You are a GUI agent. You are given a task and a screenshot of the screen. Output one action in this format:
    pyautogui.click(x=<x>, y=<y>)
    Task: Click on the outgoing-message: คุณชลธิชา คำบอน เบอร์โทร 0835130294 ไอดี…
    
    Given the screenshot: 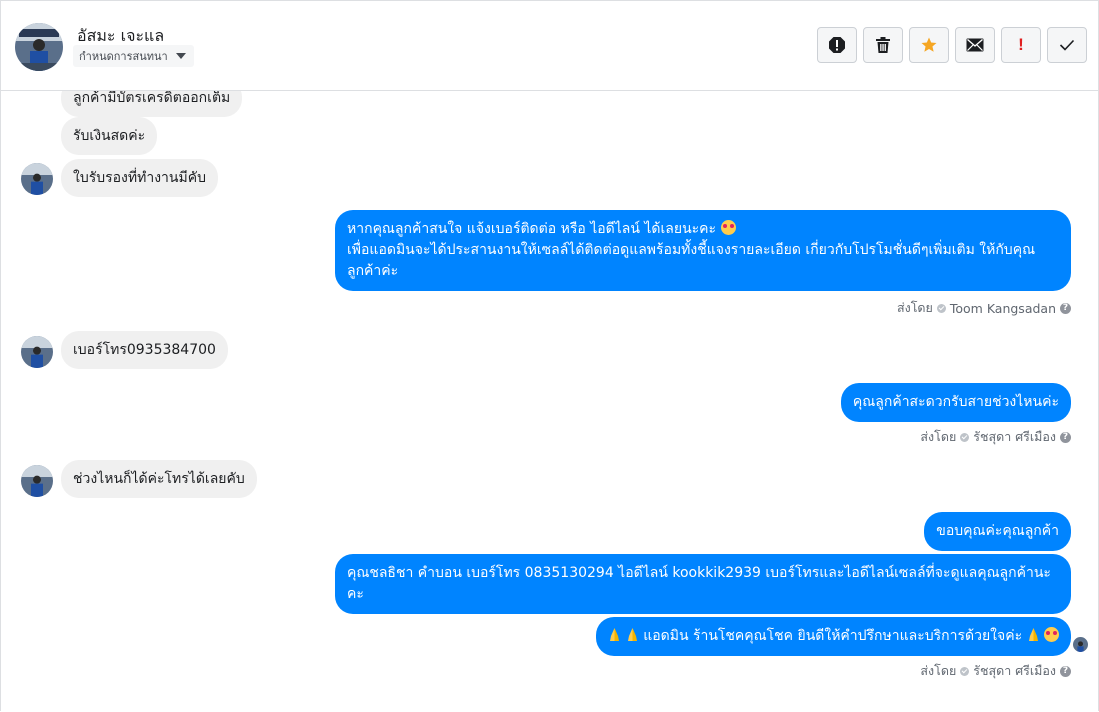 What is the action you would take?
    pyautogui.click(x=703, y=584)
    